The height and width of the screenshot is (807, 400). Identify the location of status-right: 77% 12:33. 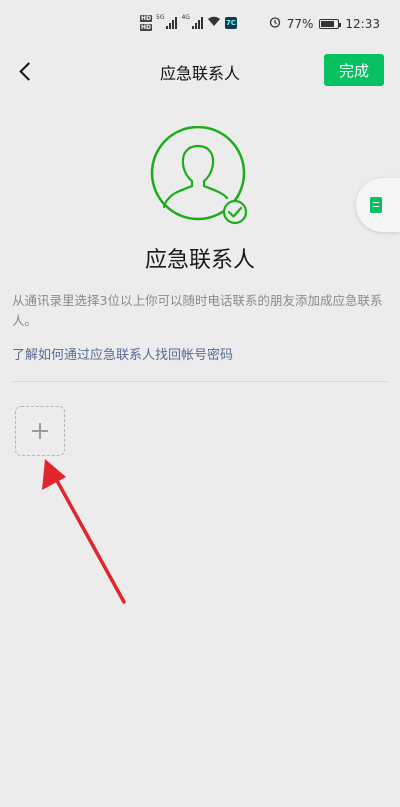
(324, 23).